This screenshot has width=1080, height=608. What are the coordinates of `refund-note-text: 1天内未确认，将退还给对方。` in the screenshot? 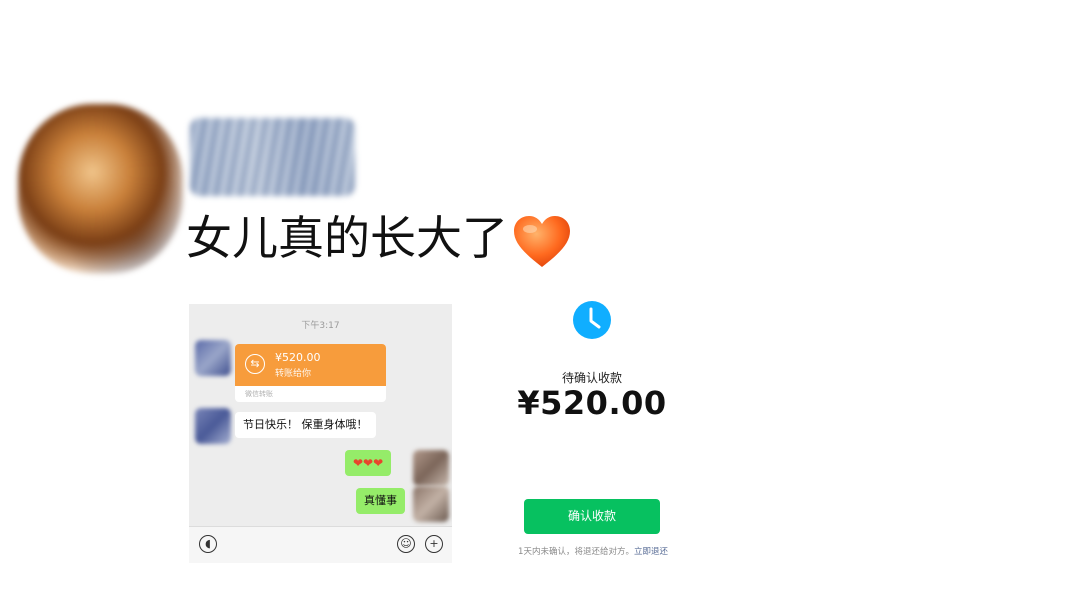 It's located at (576, 552).